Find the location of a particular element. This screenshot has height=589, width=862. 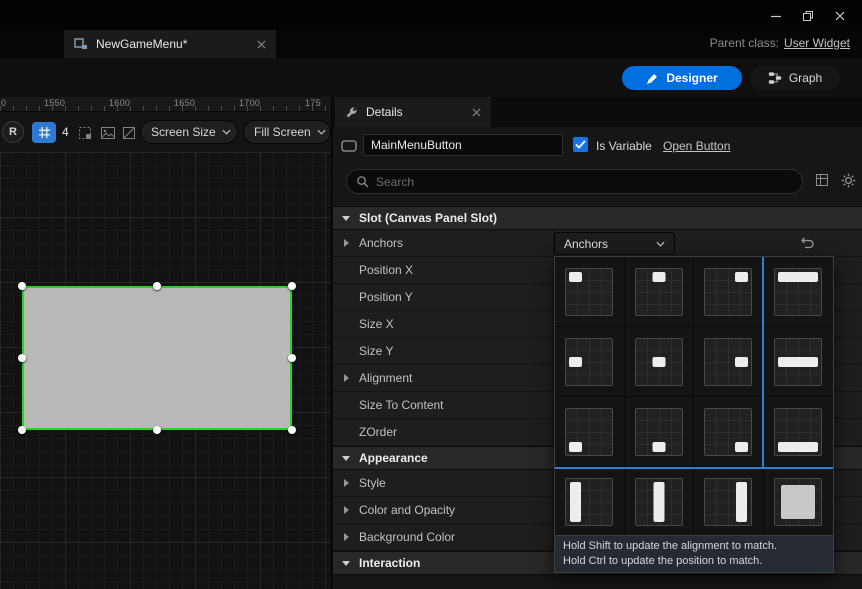

asset-tab-title: NewGameMenu* is located at coordinates (142, 44).